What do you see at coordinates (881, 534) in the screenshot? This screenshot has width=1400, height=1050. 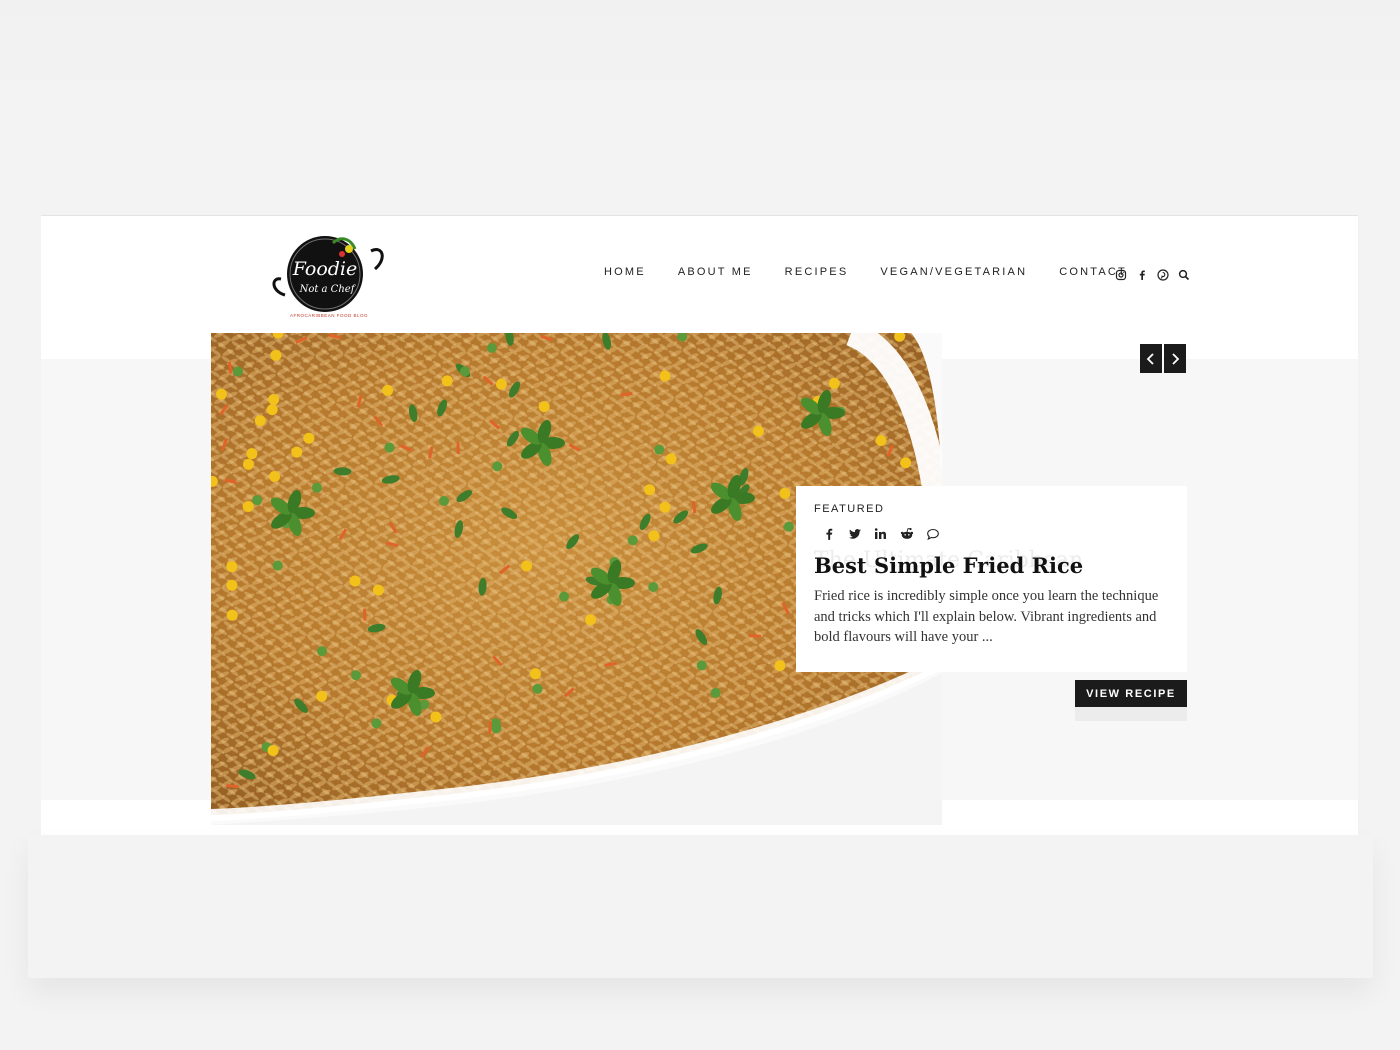 I see `linkedin-icon` at bounding box center [881, 534].